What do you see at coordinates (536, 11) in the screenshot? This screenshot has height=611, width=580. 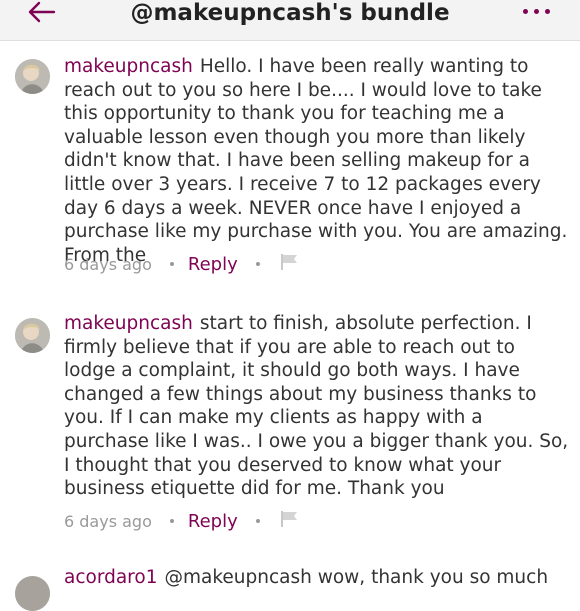 I see `more-options-button` at bounding box center [536, 11].